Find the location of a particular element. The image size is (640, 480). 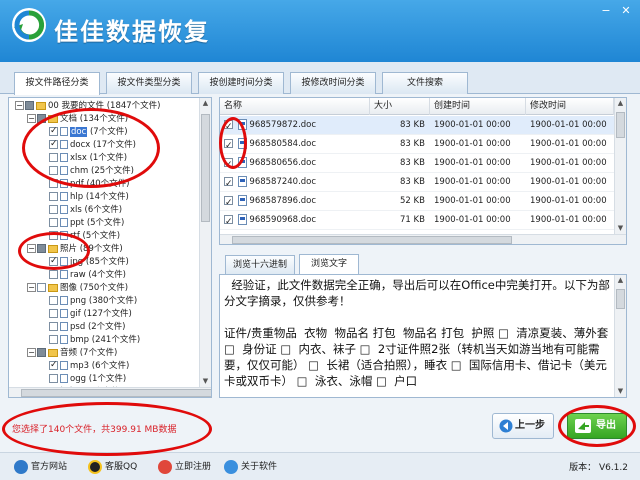

tree-node-count: (2个文件) is located at coordinates (106, 327).